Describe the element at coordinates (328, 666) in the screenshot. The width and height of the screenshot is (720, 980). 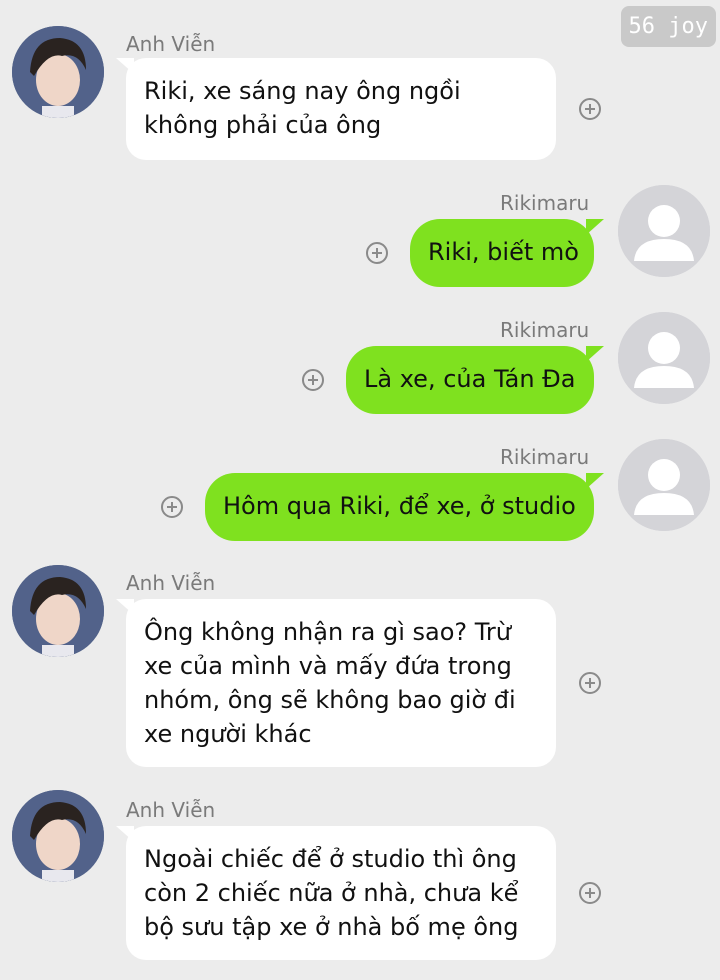
I see `message-text-line: xe của mình và mấy đứa trong` at that location.